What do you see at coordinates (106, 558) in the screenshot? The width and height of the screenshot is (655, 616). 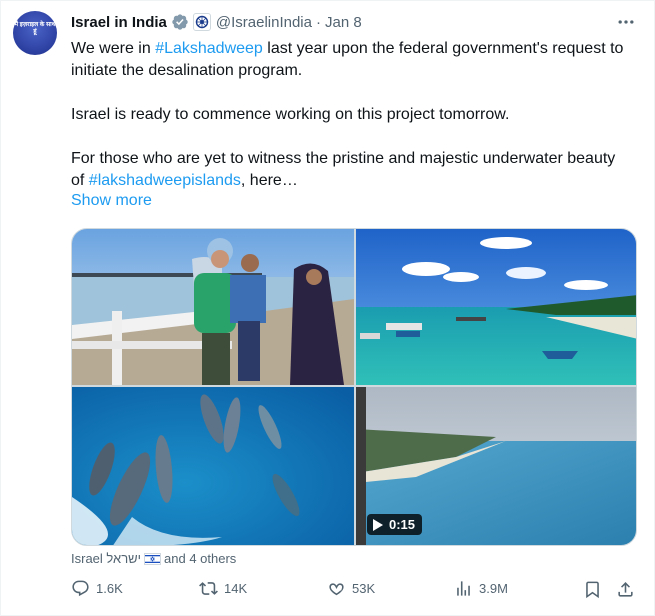 I see `tagged-primary: Israel ישראל` at bounding box center [106, 558].